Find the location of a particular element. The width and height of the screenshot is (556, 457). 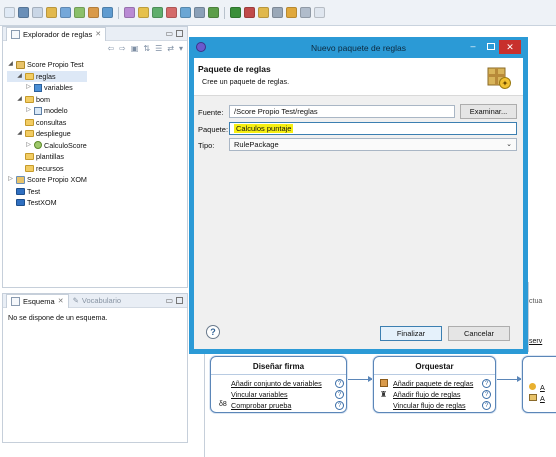

package-name-input: Calculos puntaje is located at coordinates (373, 128).